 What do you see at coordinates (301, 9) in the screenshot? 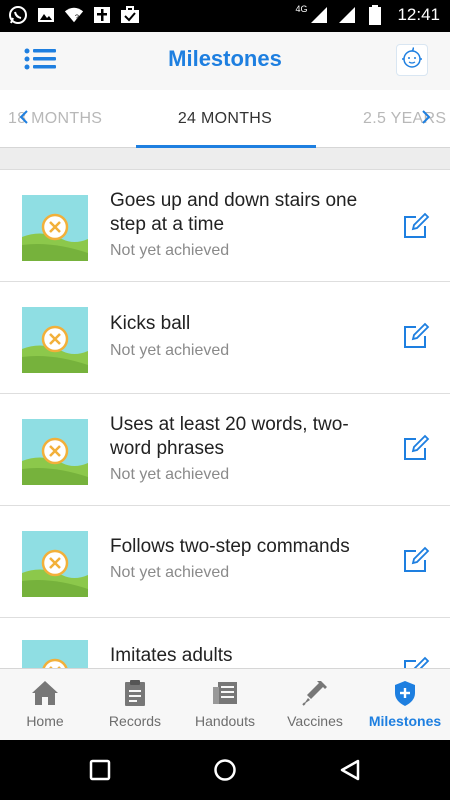
I see `network-type: 4G` at bounding box center [301, 9].